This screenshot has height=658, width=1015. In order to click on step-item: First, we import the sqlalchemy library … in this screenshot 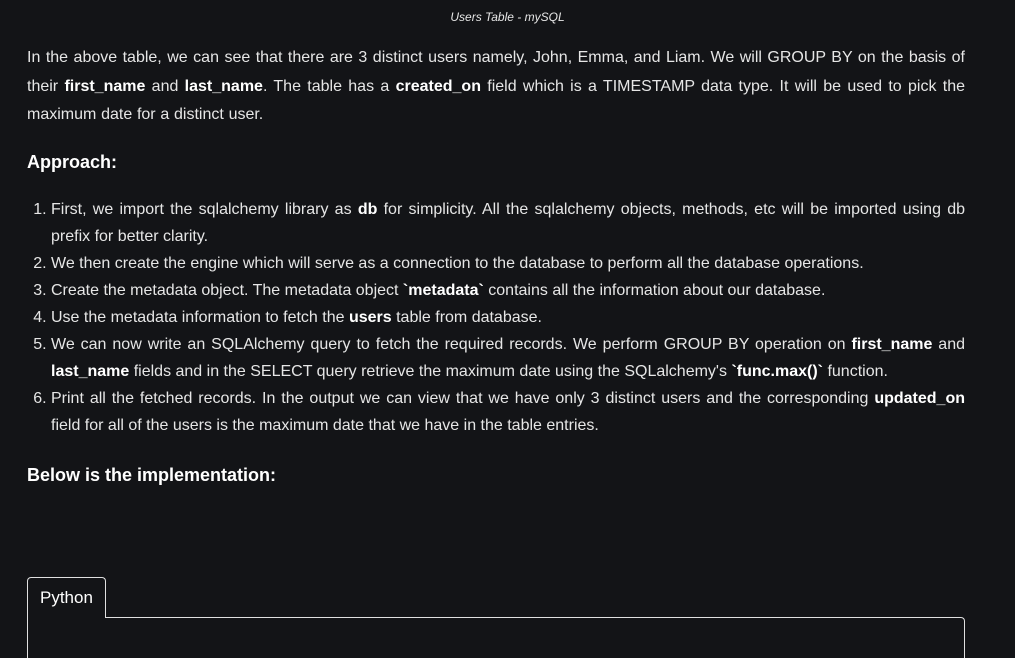, I will do `click(508, 223)`.